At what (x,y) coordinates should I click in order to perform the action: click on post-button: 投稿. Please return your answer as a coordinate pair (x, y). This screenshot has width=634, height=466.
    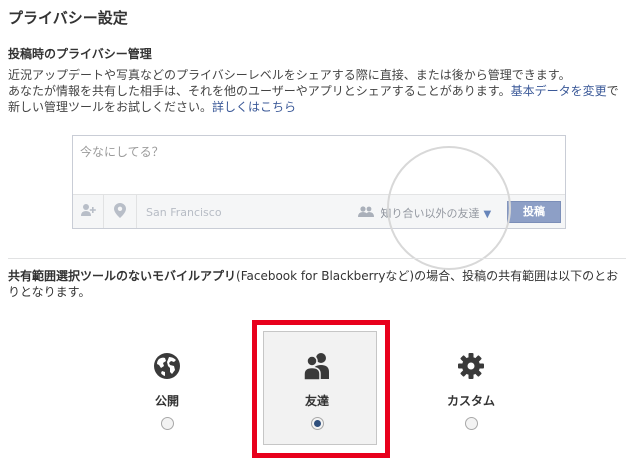
    Looking at the image, I should click on (534, 212).